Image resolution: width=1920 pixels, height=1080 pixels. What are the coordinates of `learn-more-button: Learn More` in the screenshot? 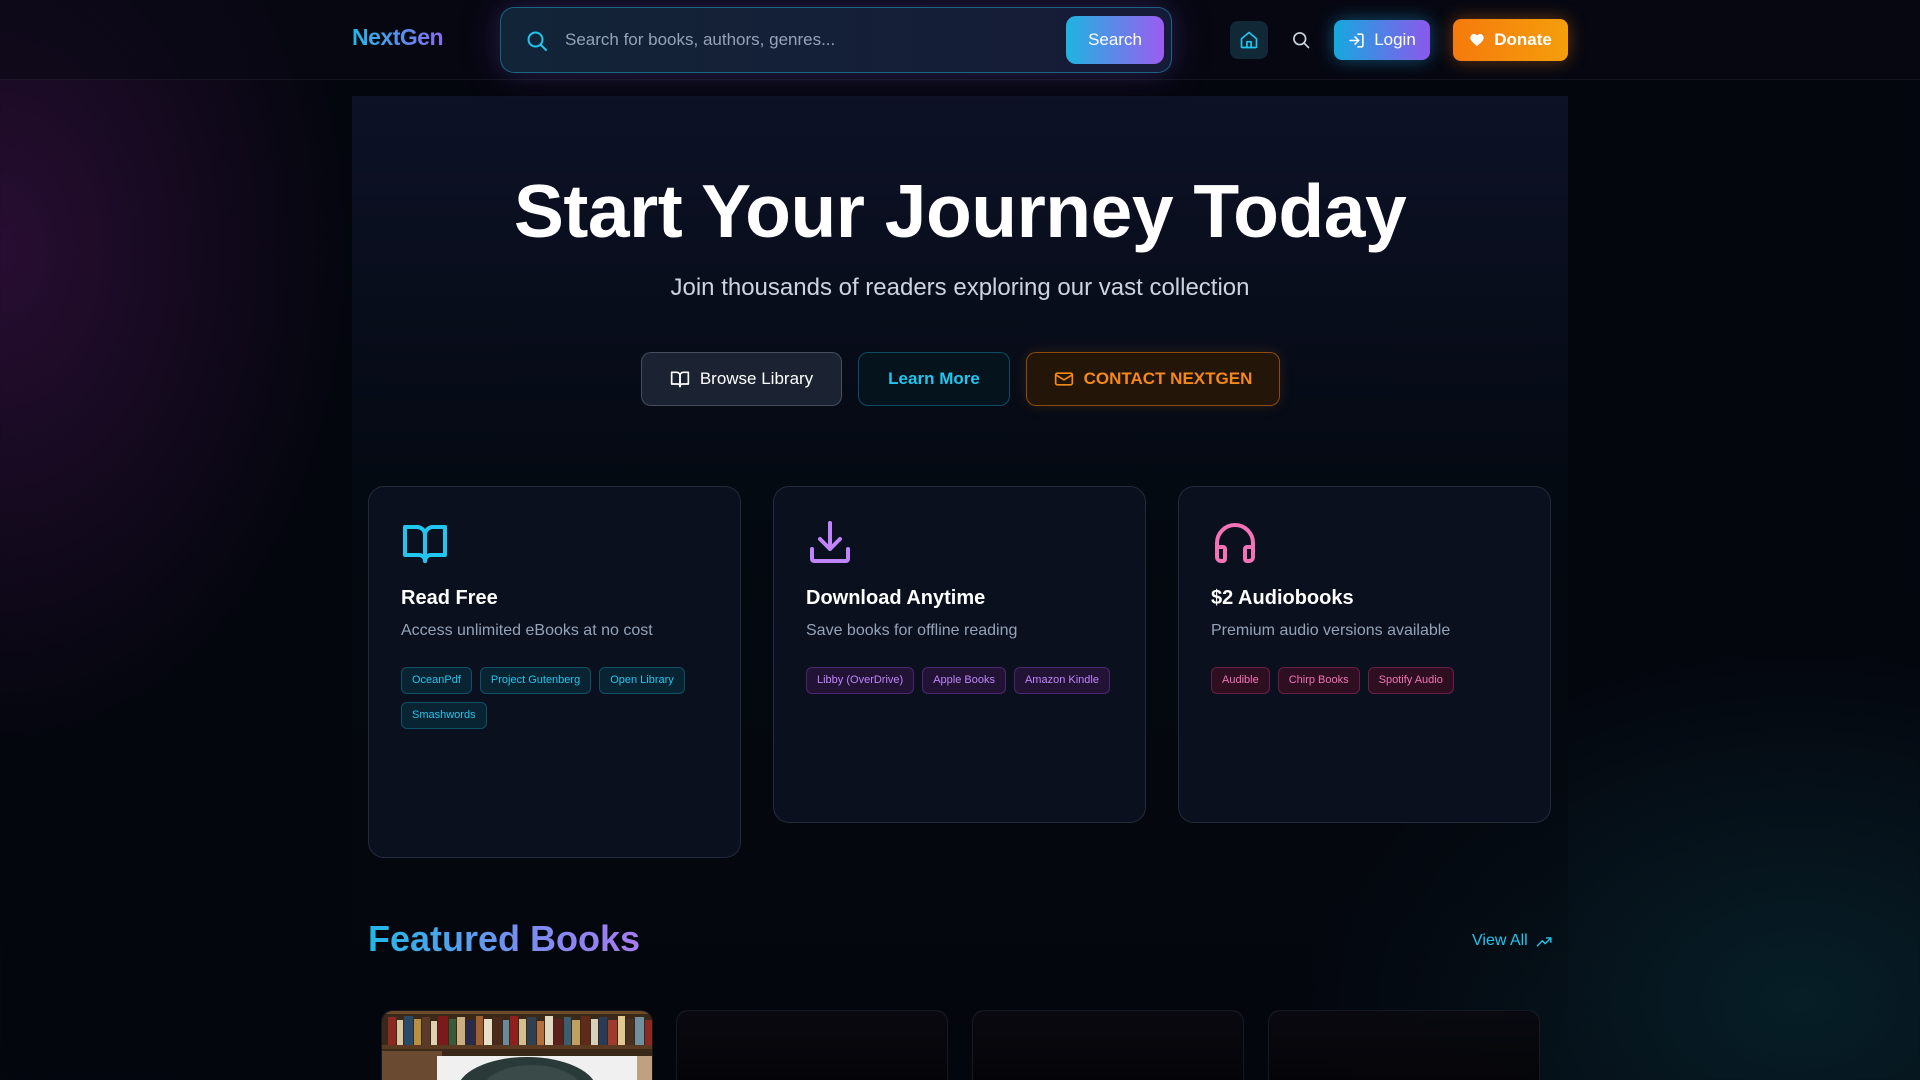 It's located at (934, 379).